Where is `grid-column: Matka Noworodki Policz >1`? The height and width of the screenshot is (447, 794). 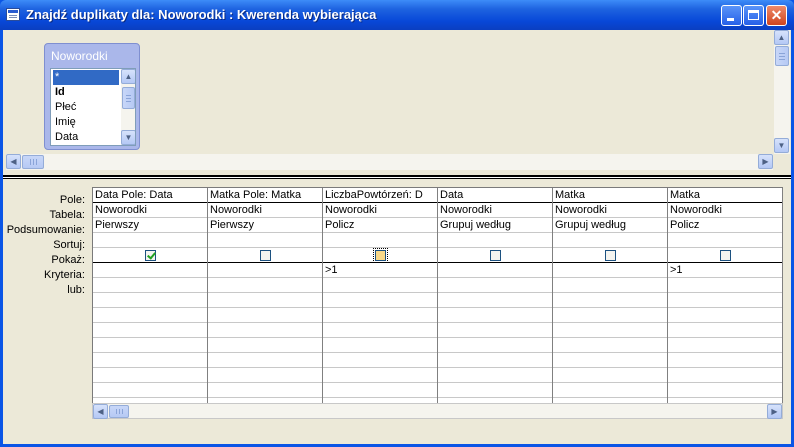
grid-column: Matka Noworodki Policz >1 is located at coordinates (725, 295).